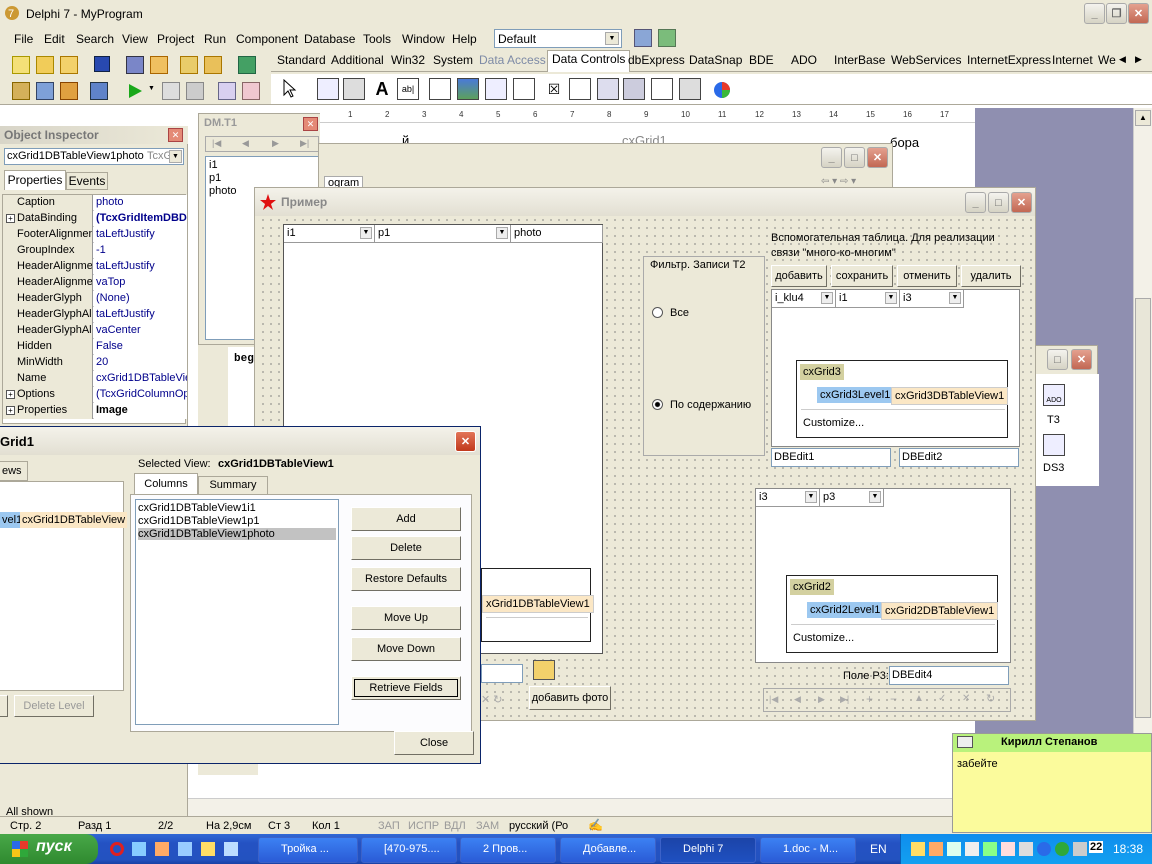 This screenshot has width=1152, height=864. What do you see at coordinates (140, 331) in the screenshot?
I see `property-value: vaCenter` at bounding box center [140, 331].